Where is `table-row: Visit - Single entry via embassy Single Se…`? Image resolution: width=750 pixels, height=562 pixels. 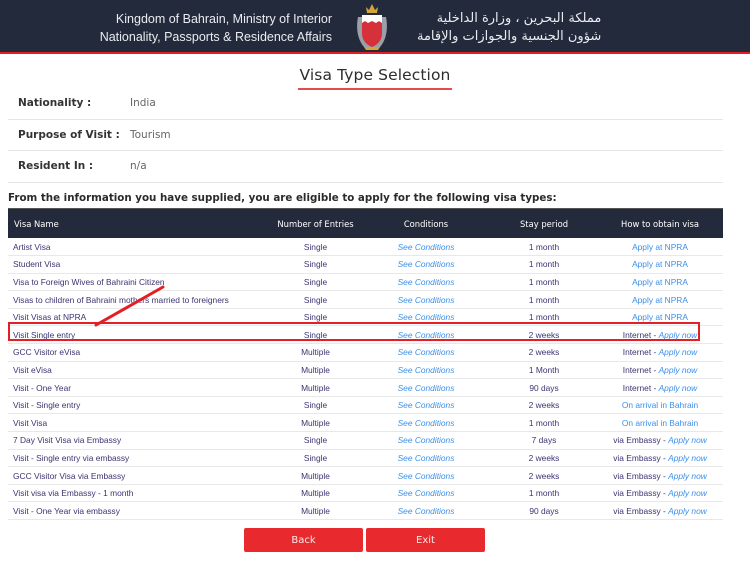 table-row: Visit - Single entry via embassy Single Se… is located at coordinates (365, 458).